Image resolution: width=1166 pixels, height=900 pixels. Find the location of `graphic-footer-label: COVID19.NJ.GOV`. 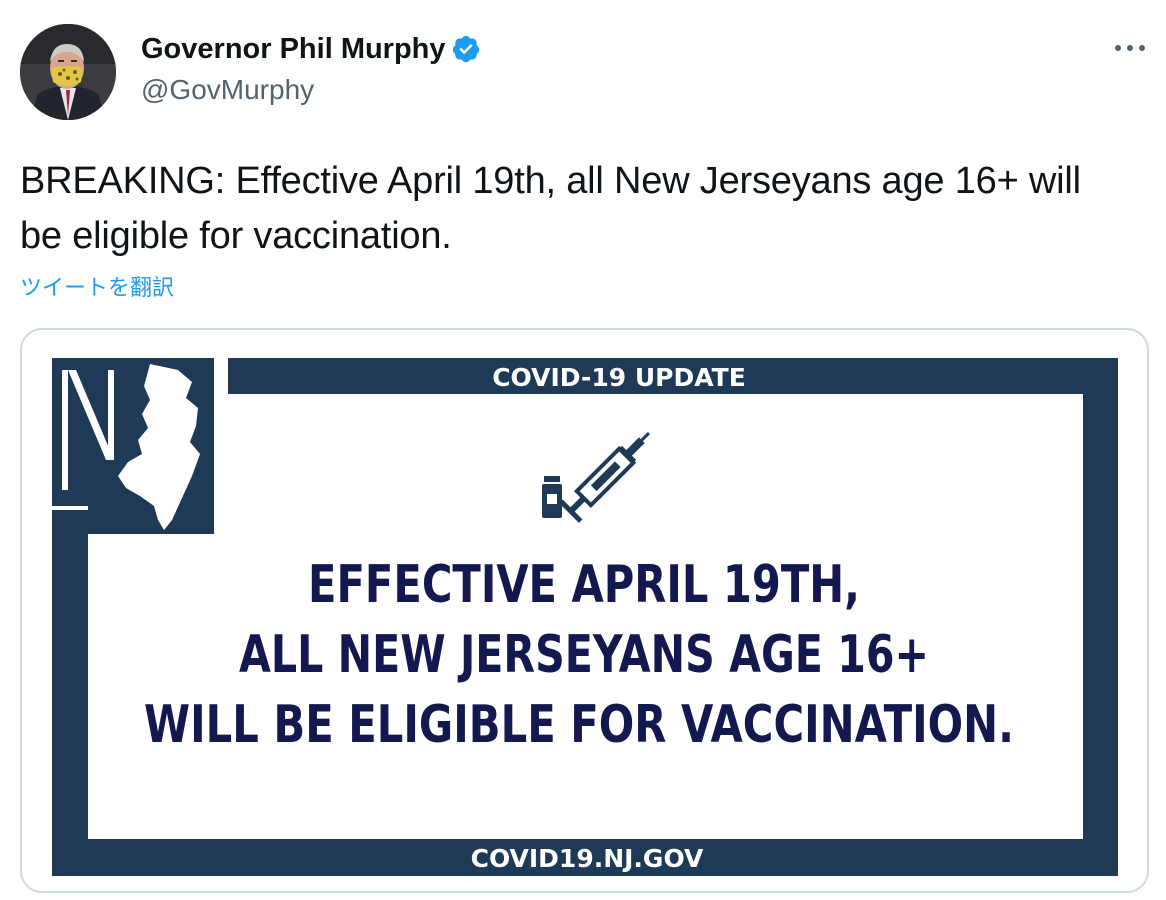

graphic-footer-label: COVID19.NJ.GOV is located at coordinates (587, 858).